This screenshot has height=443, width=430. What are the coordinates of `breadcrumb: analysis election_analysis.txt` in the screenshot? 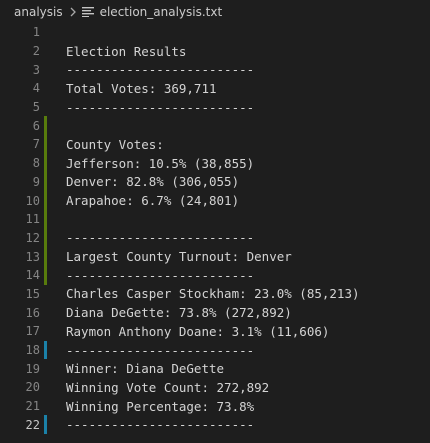 It's located at (215, 11).